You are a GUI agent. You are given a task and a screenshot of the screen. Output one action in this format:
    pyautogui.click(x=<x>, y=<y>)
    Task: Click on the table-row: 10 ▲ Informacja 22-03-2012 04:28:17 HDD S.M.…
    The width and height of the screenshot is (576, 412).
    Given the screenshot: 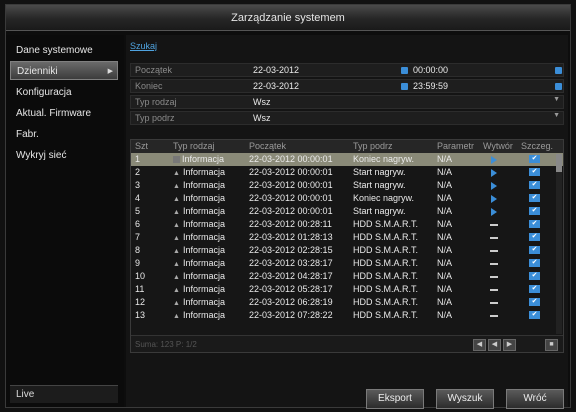 What is the action you would take?
    pyautogui.click(x=347, y=276)
    